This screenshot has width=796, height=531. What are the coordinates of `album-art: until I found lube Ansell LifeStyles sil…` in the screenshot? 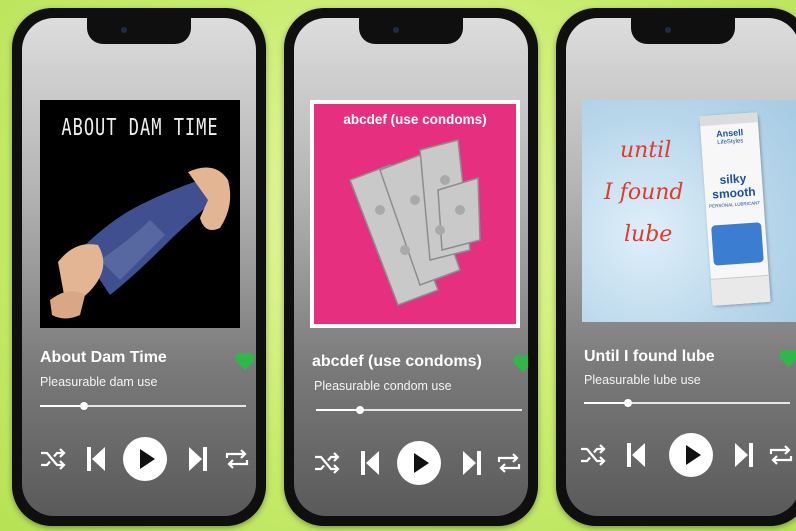 It's located at (689, 211).